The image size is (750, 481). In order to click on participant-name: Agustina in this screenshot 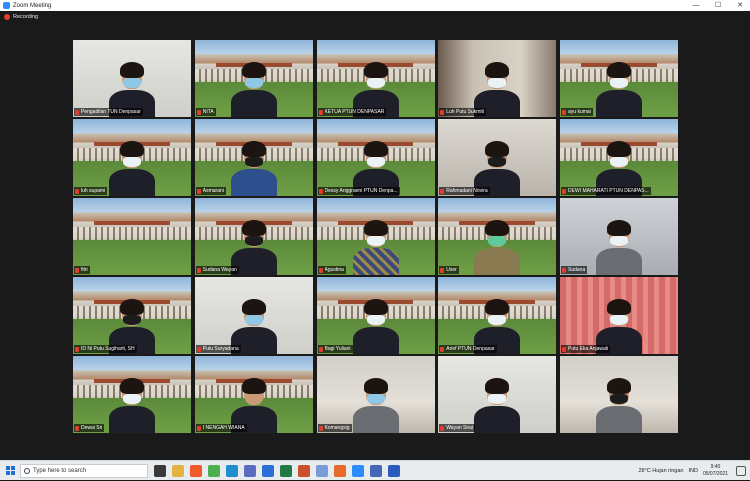, I will do `click(334, 270)`.